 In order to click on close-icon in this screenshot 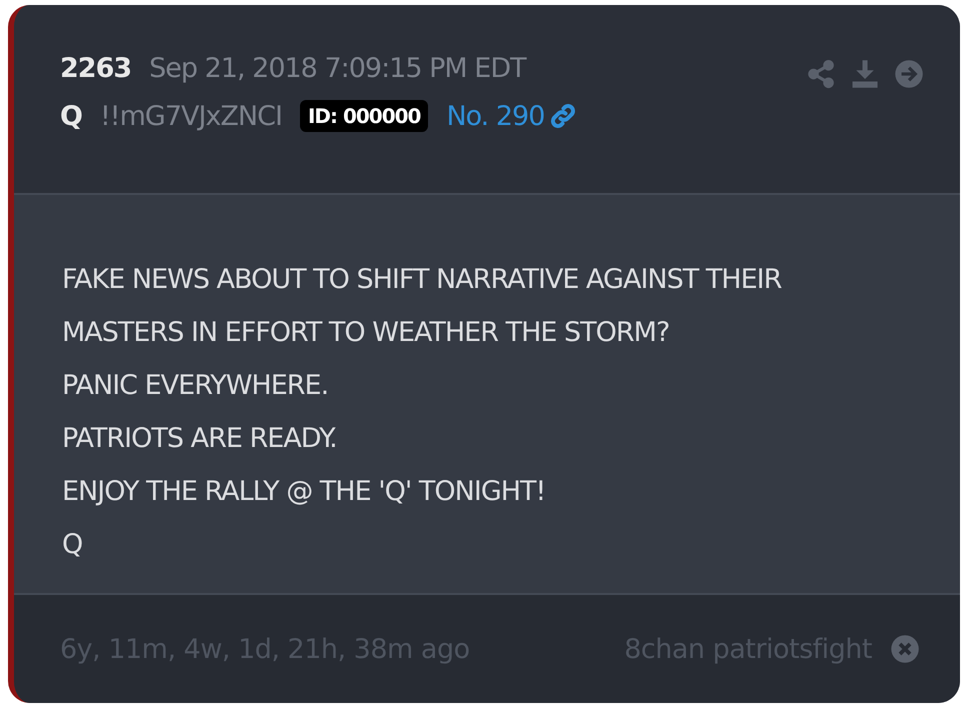, I will do `click(905, 649)`.